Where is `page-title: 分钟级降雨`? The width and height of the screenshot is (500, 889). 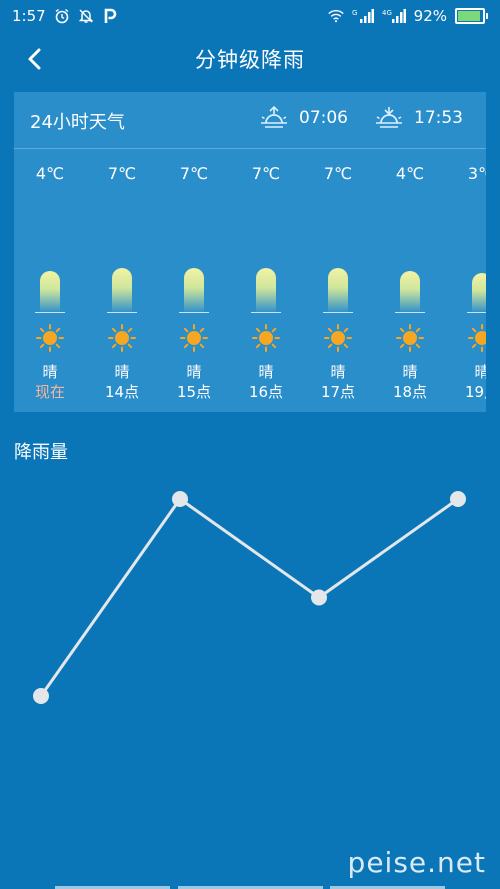 page-title: 分钟级降雨 is located at coordinates (250, 60).